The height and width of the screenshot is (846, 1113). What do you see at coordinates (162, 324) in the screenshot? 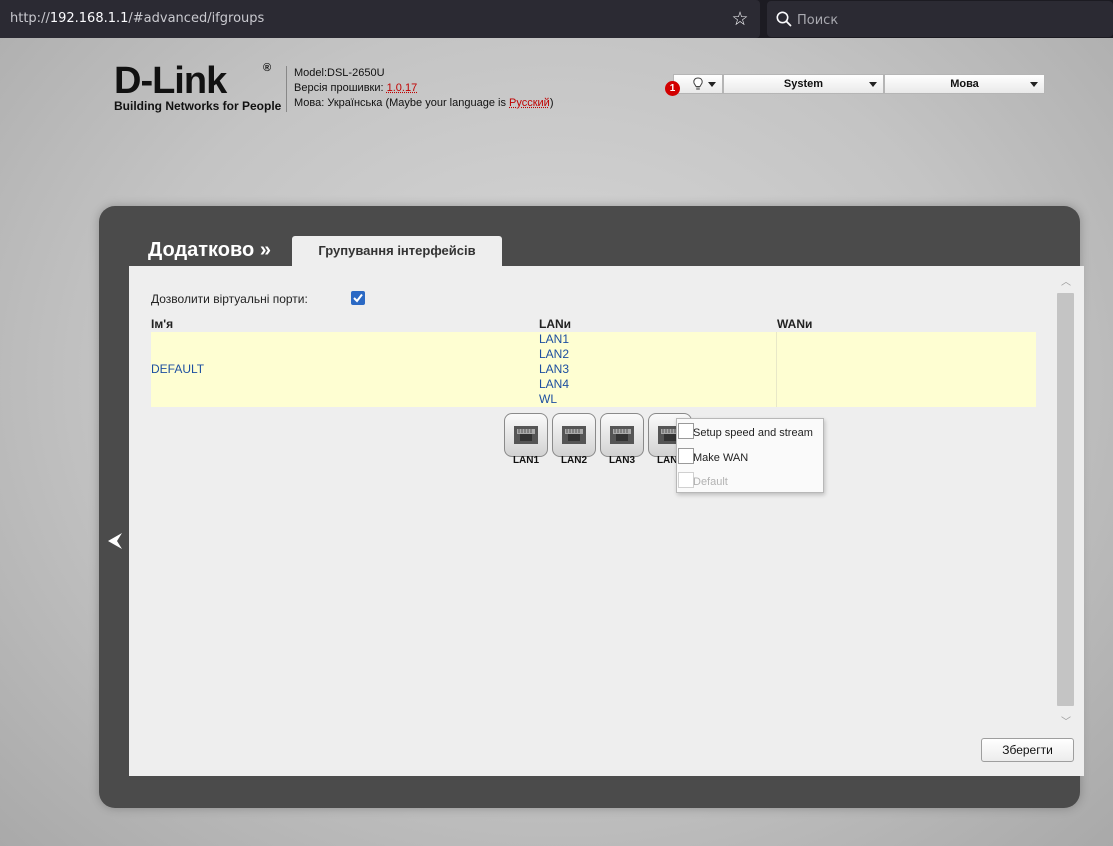
I see `column-header-name: Ім'я` at bounding box center [162, 324].